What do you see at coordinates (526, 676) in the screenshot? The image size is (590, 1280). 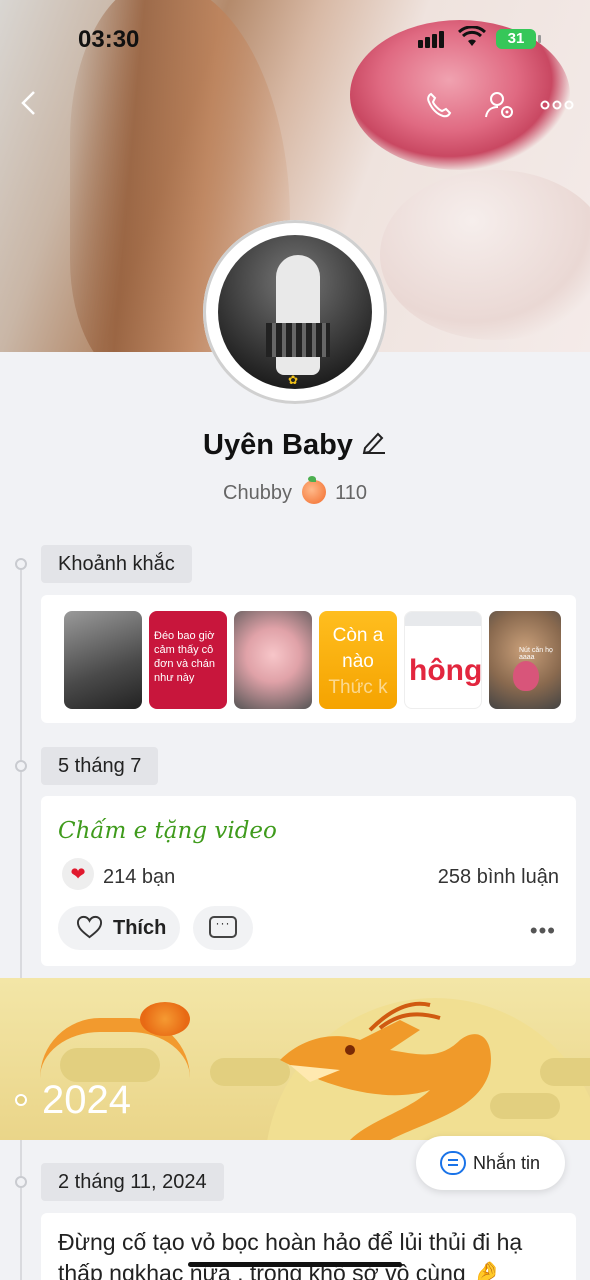 I see `thumb-cat-mouth` at bounding box center [526, 676].